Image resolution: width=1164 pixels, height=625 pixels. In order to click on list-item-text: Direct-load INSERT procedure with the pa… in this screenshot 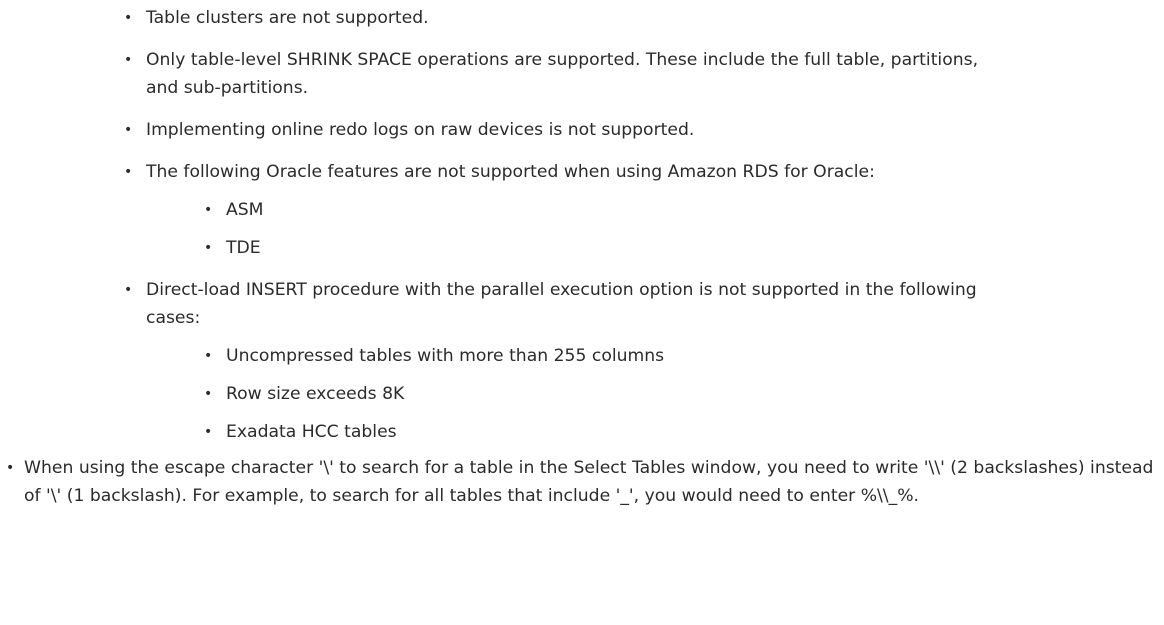, I will do `click(561, 304)`.